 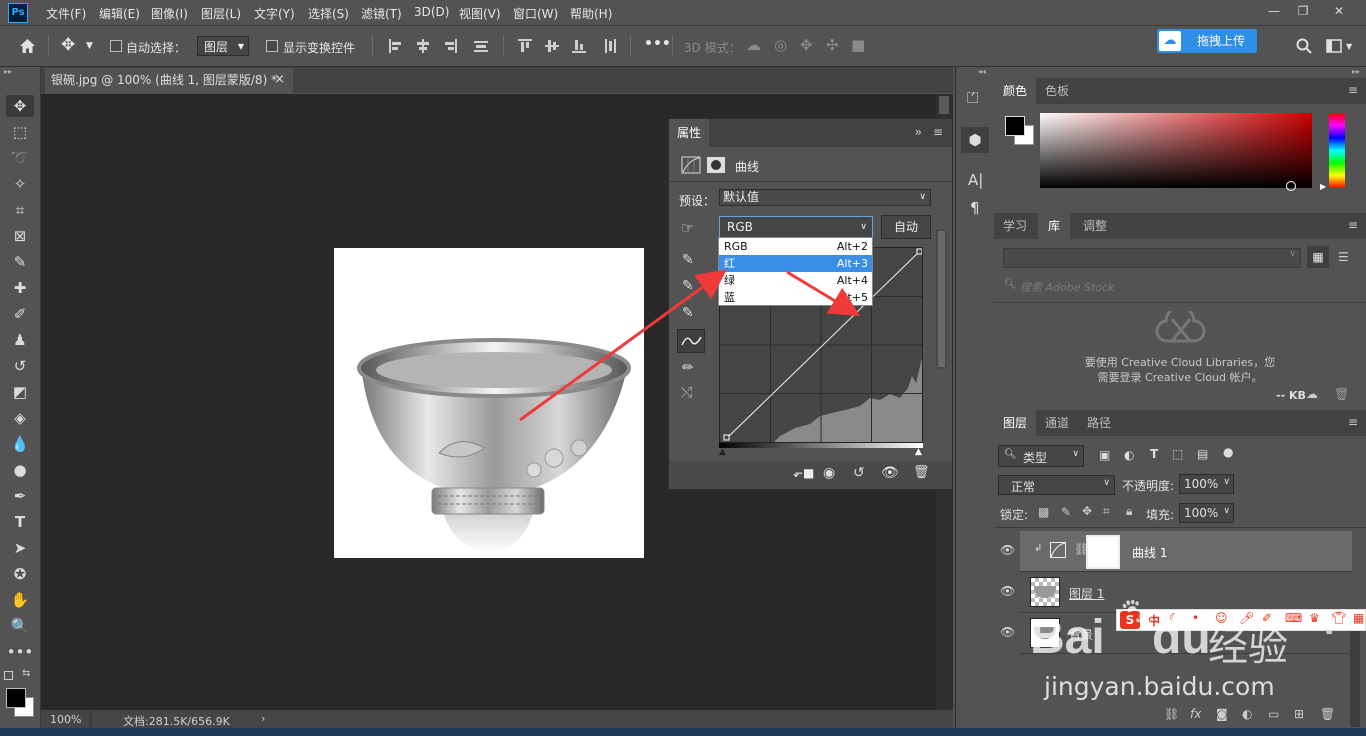 I want to click on 3d-roll-icon: ◎, so click(x=780, y=45).